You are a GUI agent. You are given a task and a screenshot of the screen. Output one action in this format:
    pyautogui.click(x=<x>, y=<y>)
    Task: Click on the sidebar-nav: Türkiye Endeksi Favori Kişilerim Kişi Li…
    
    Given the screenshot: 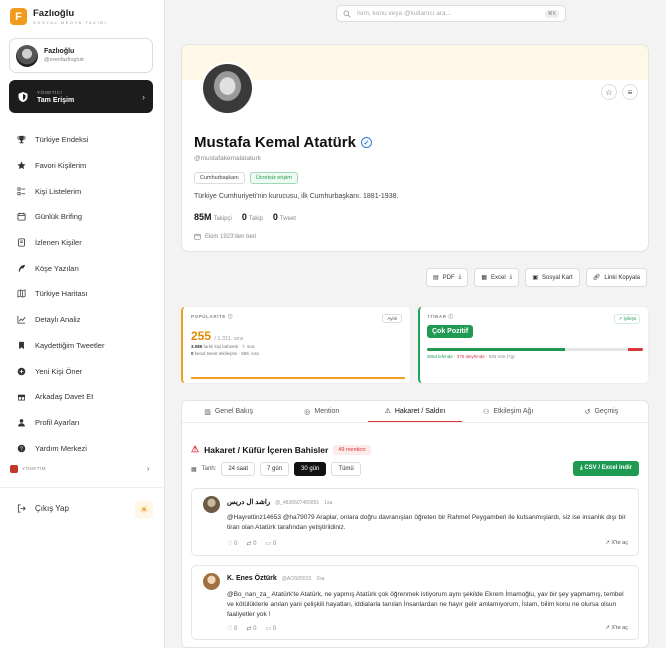 What is the action you would take?
    pyautogui.click(x=60, y=294)
    